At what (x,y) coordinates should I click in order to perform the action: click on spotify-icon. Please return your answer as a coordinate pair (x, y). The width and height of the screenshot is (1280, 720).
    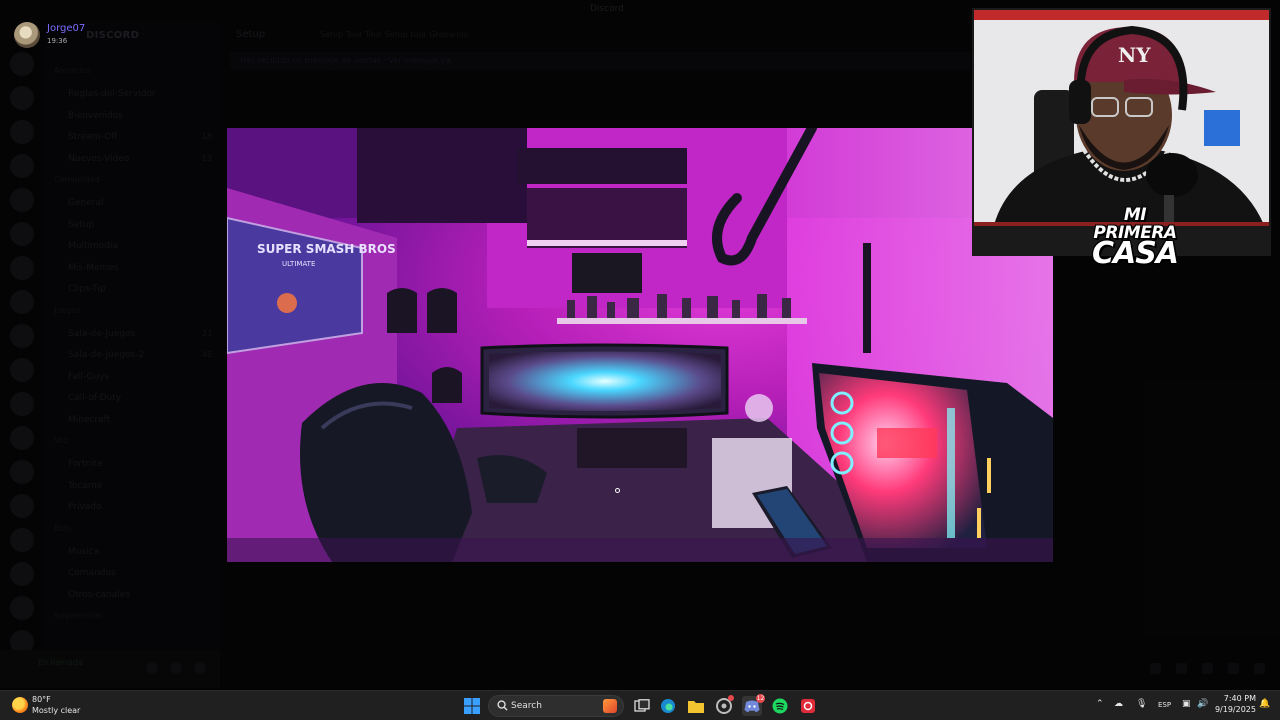
    Looking at the image, I should click on (780, 706).